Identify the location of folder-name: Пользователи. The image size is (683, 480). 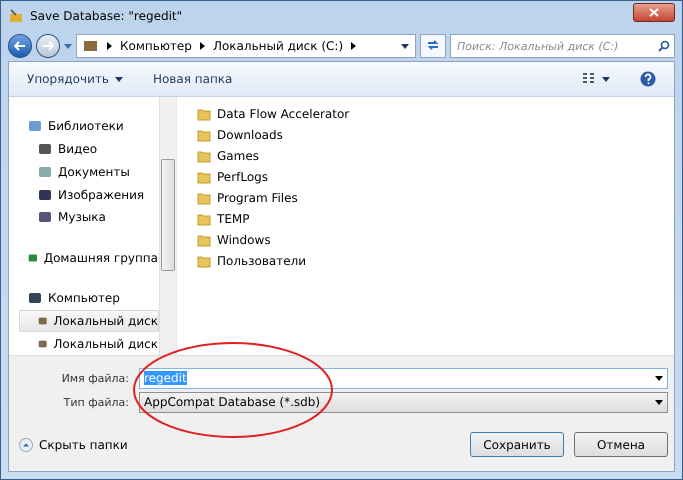
(261, 261).